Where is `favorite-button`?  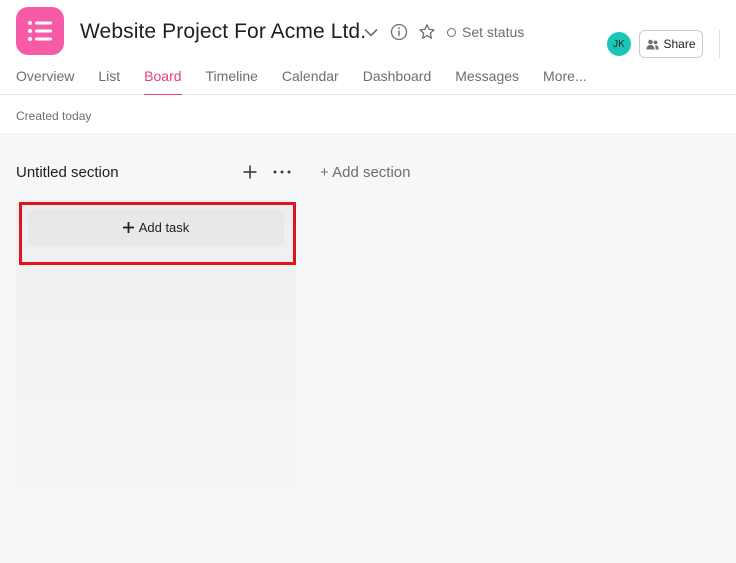 favorite-button is located at coordinates (427, 32).